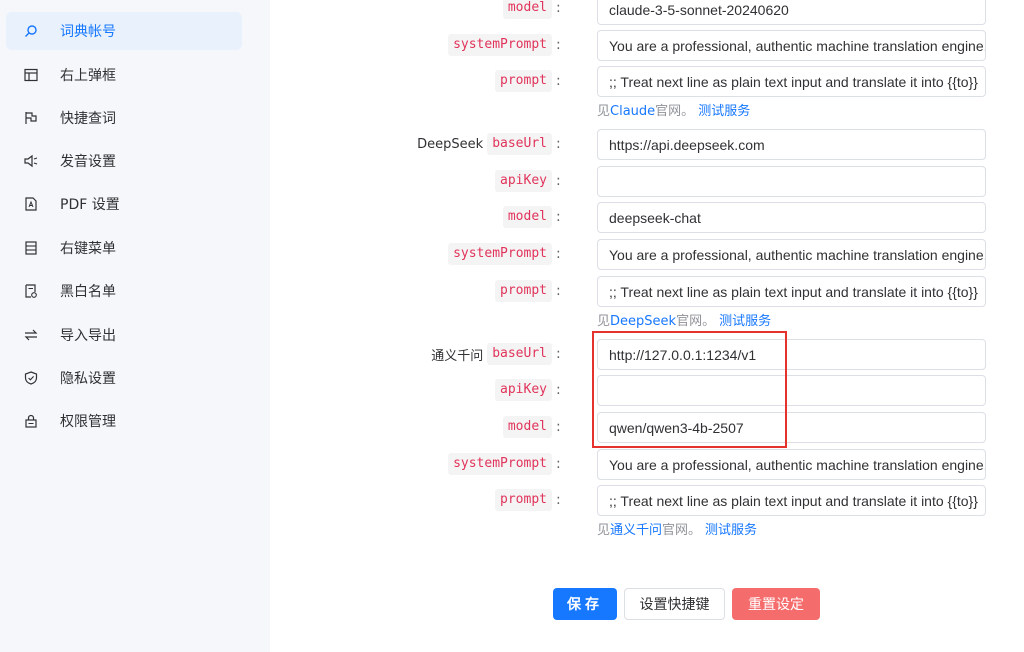  What do you see at coordinates (643, 321) in the screenshot?
I see `deepseek-website-link: DeepSeek` at bounding box center [643, 321].